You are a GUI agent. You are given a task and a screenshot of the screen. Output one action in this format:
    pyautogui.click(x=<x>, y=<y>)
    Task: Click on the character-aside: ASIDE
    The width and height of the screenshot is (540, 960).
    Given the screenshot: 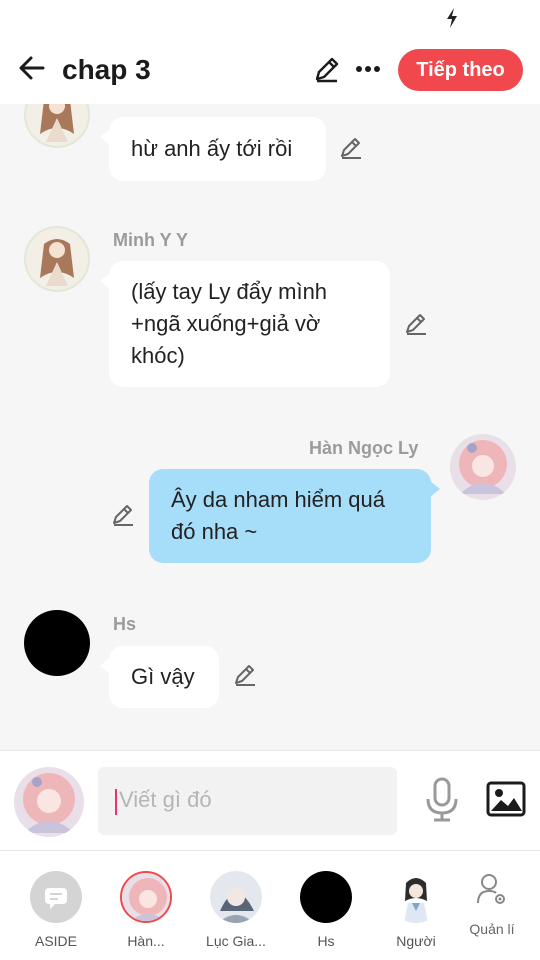 What is the action you would take?
    pyautogui.click(x=56, y=905)
    